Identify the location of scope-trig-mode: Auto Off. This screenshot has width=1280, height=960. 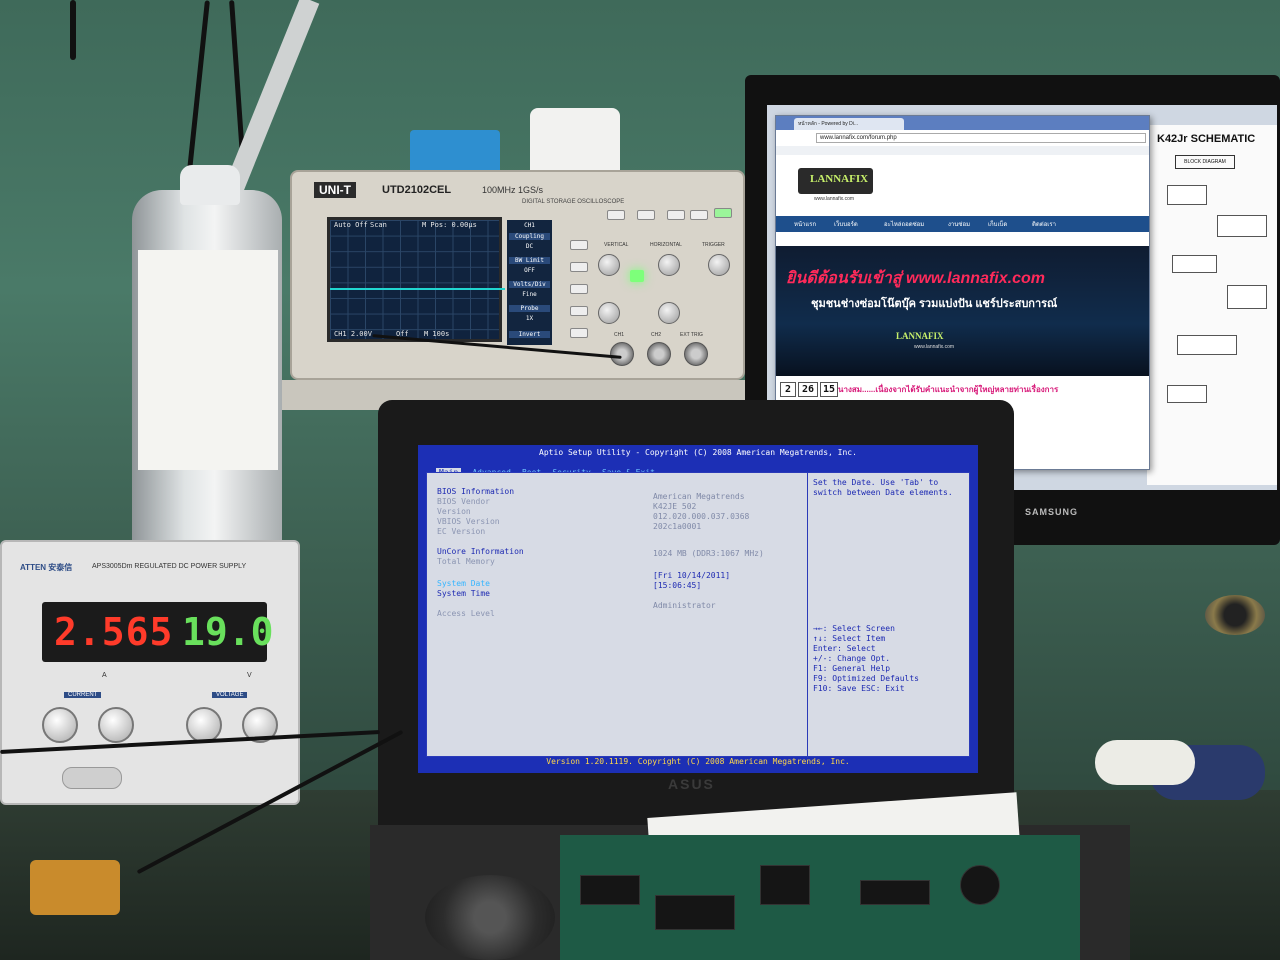
(351, 225).